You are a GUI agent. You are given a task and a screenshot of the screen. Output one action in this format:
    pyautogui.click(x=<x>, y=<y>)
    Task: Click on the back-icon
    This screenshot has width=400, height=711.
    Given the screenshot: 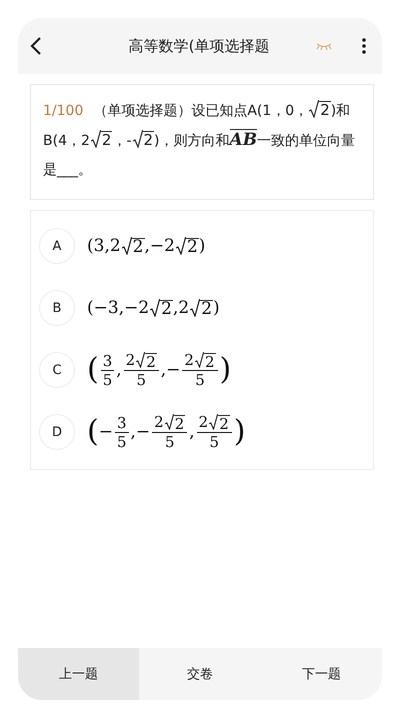 What is the action you would take?
    pyautogui.click(x=36, y=46)
    